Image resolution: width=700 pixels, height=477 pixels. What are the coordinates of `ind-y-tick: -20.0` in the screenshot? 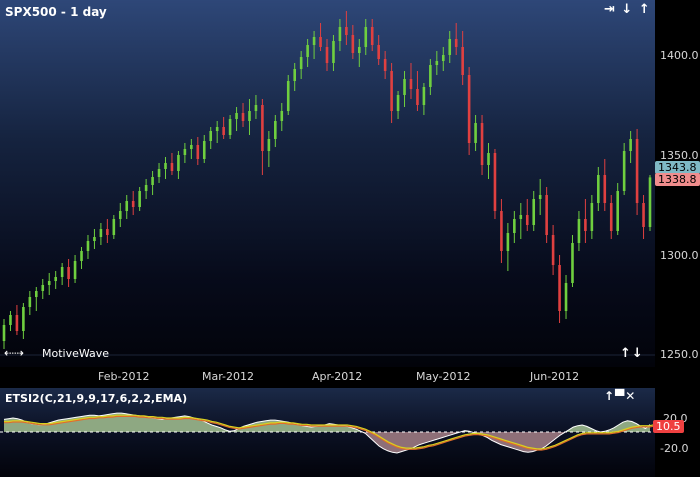 It's located at (674, 448).